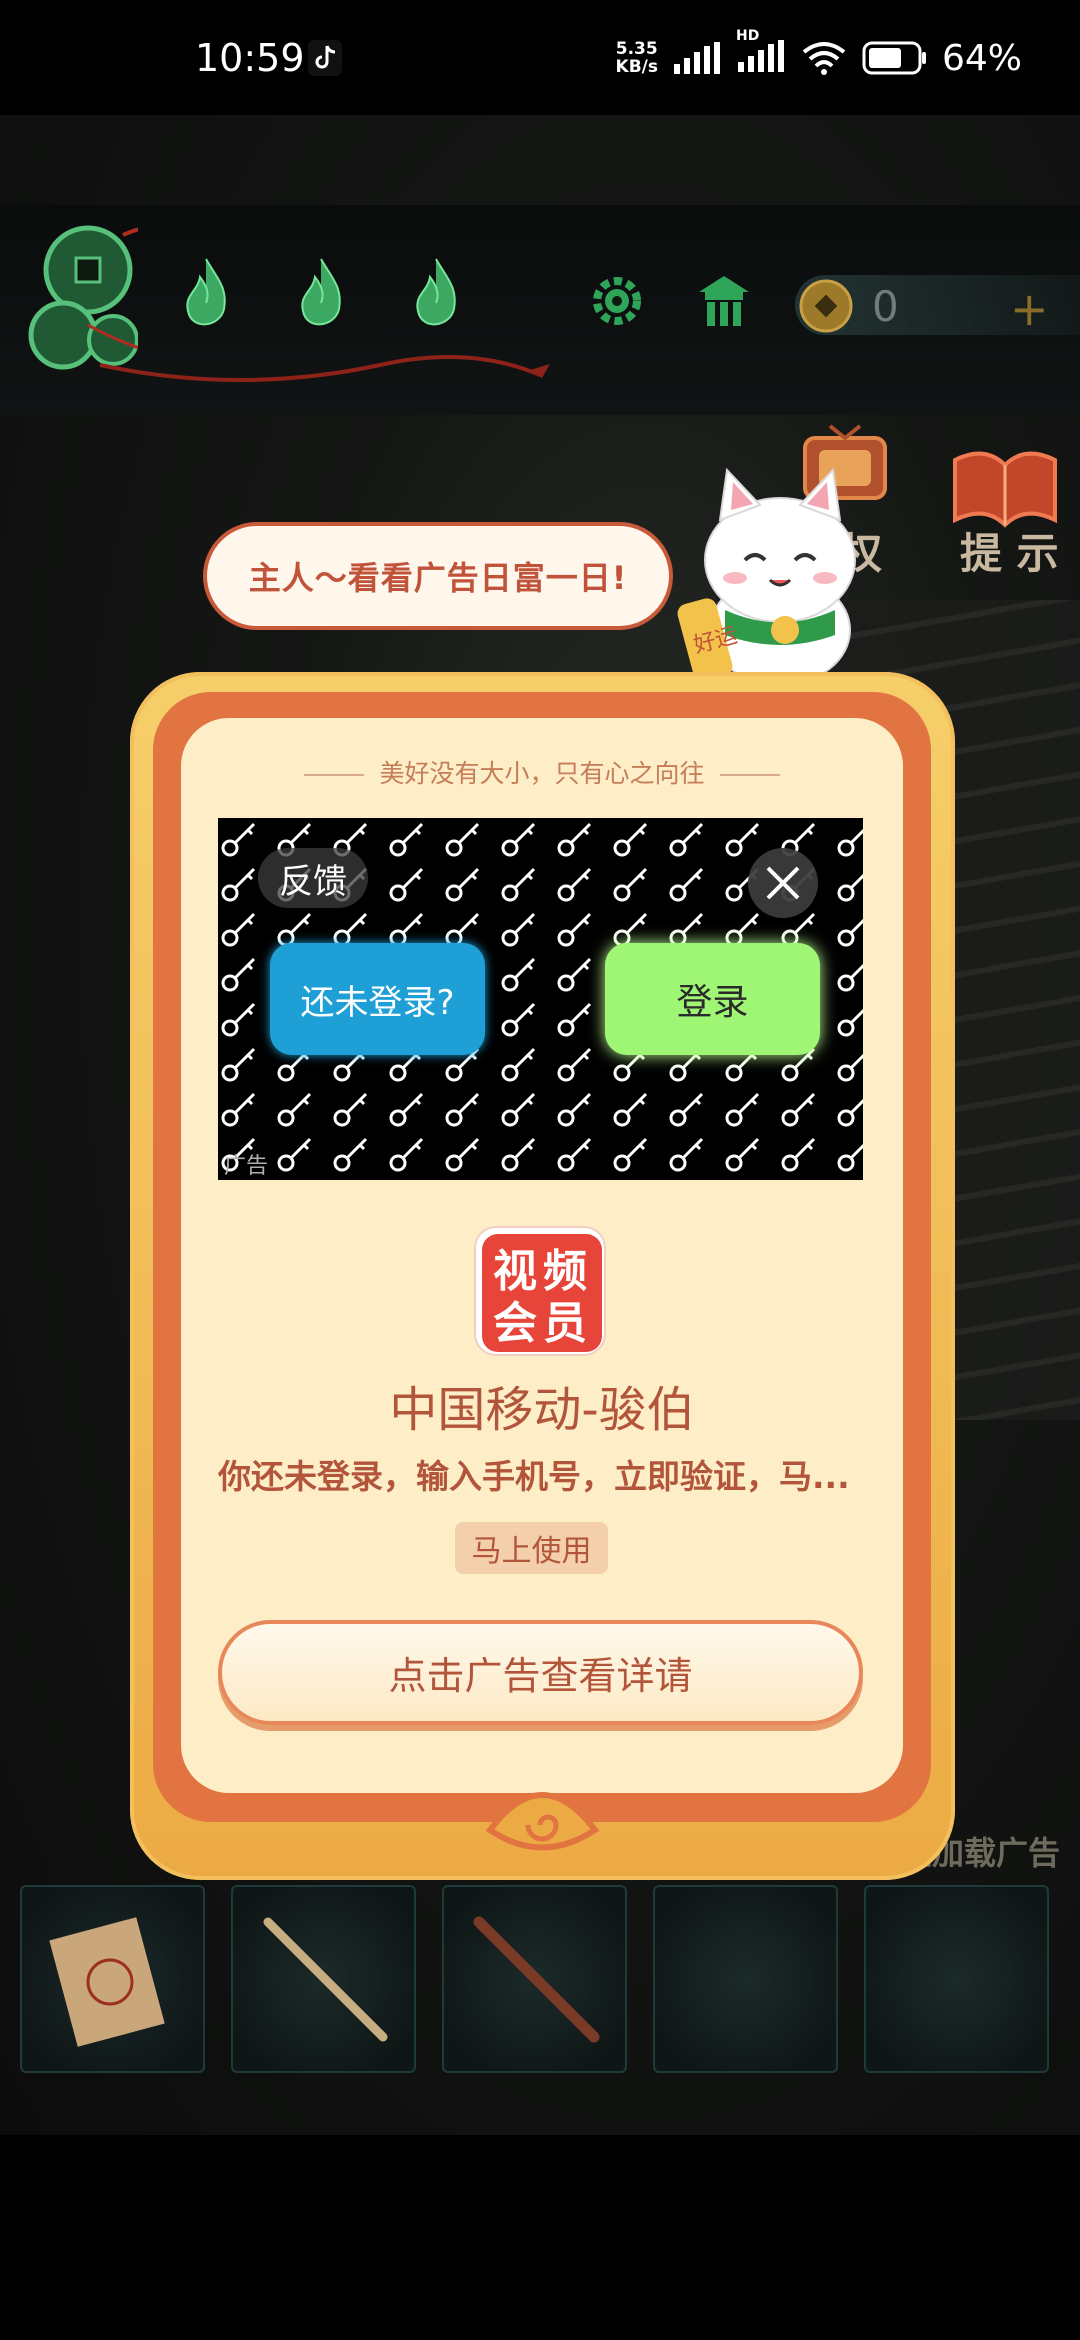 The height and width of the screenshot is (2340, 1080). I want to click on speech-bubble: 主人～看看广告日富一日!, so click(438, 576).